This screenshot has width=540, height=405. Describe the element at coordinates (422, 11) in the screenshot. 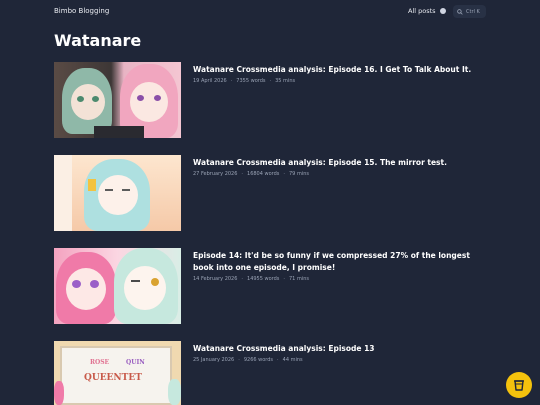

I see `nav-all-posts: All posts` at that location.